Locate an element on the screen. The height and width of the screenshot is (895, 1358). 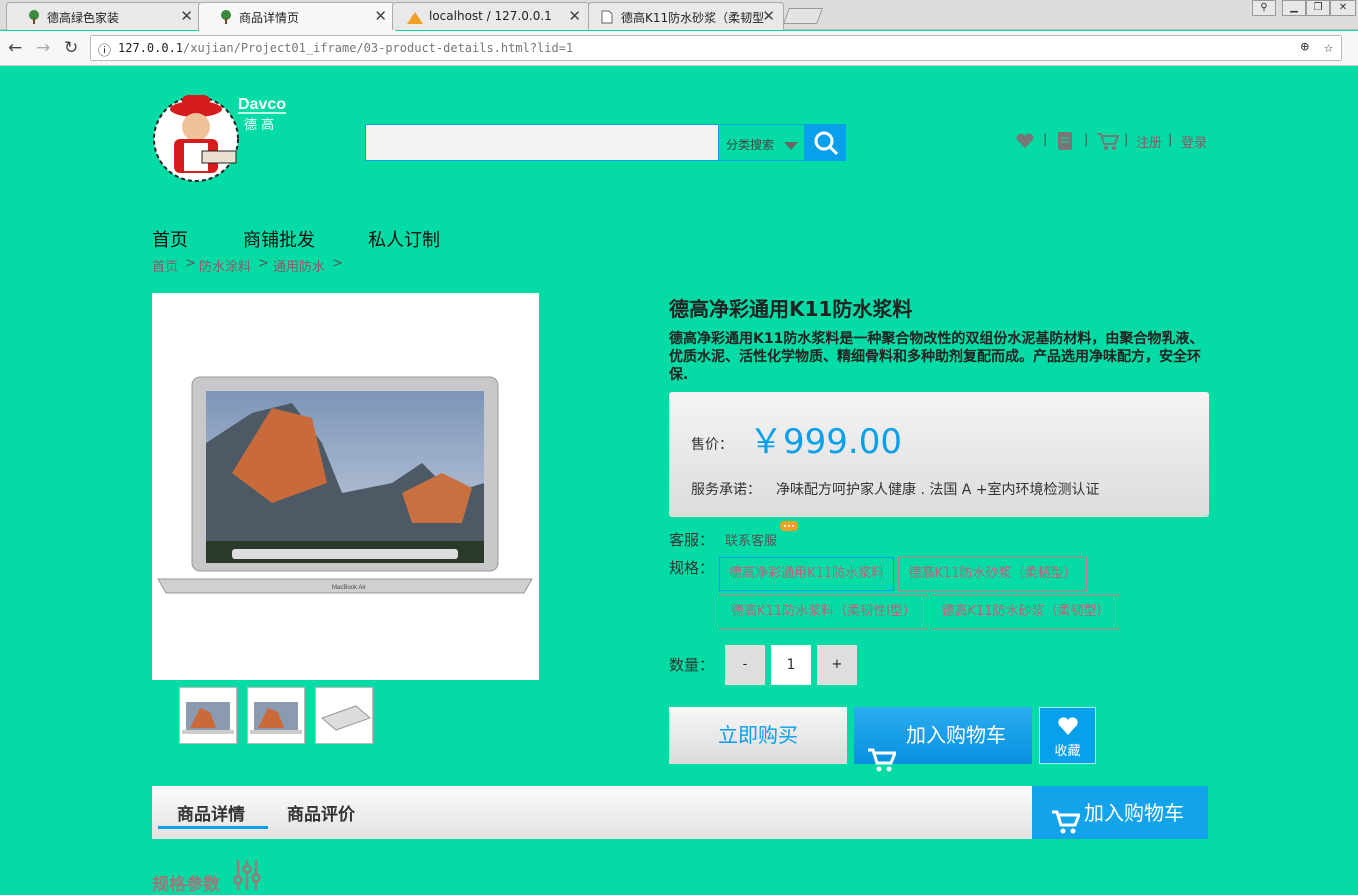
buy-now-button: 立即购买 is located at coordinates (758, 735).